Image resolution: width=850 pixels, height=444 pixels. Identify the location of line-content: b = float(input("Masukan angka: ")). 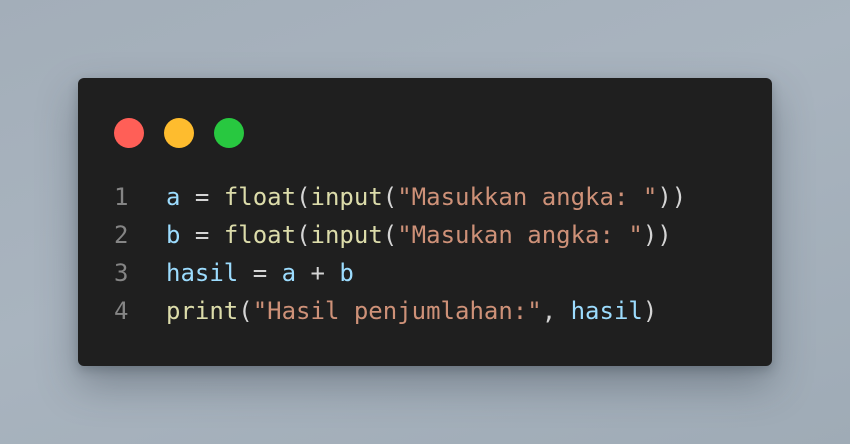
(419, 235).